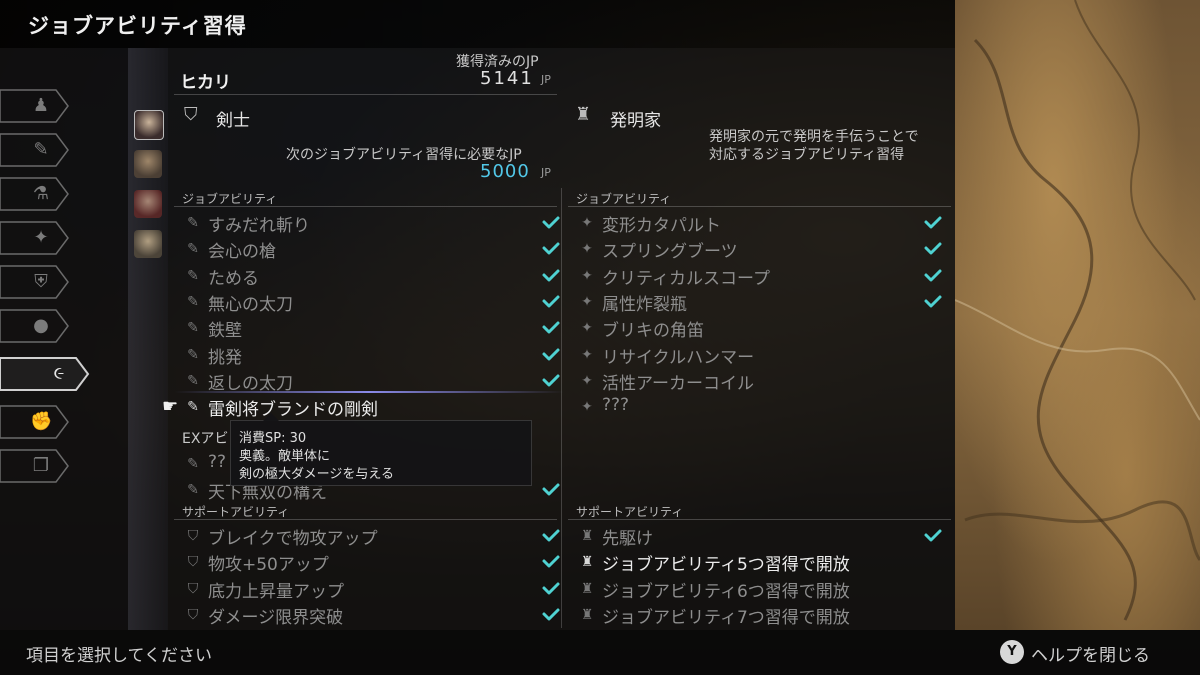  What do you see at coordinates (233, 121) in the screenshot?
I see `left-job-name: 剣士` at bounding box center [233, 121].